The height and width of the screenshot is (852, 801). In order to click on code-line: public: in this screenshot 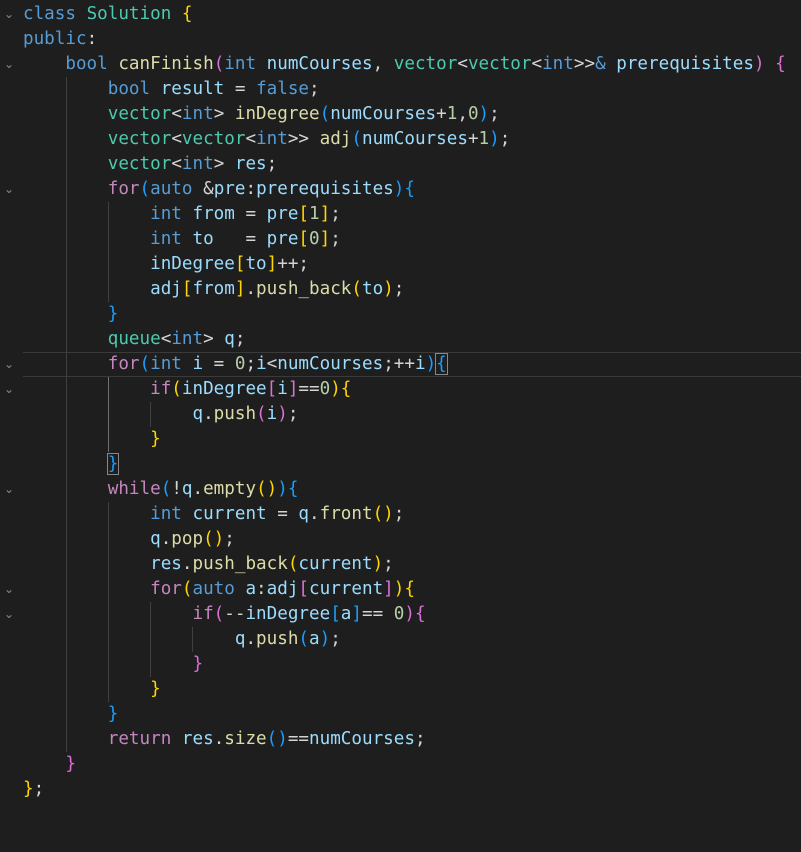, I will do `click(400, 39)`.